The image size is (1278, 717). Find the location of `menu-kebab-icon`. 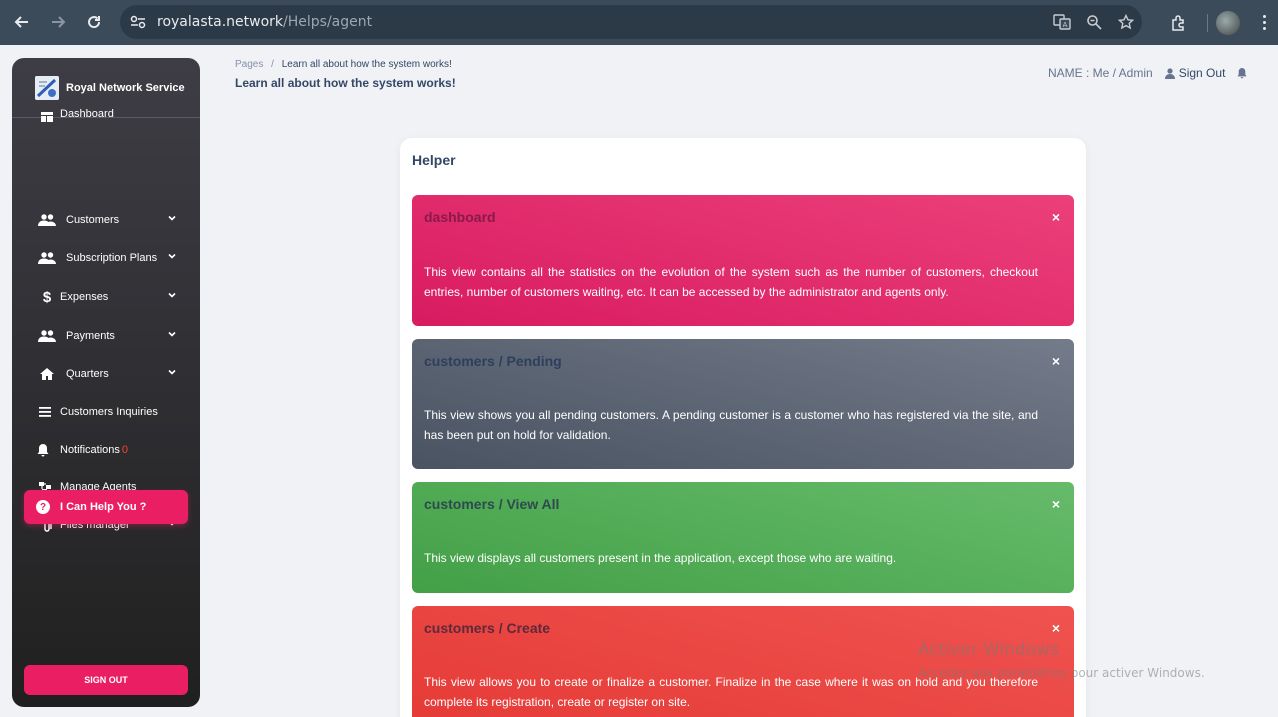

menu-kebab-icon is located at coordinates (1264, 22).